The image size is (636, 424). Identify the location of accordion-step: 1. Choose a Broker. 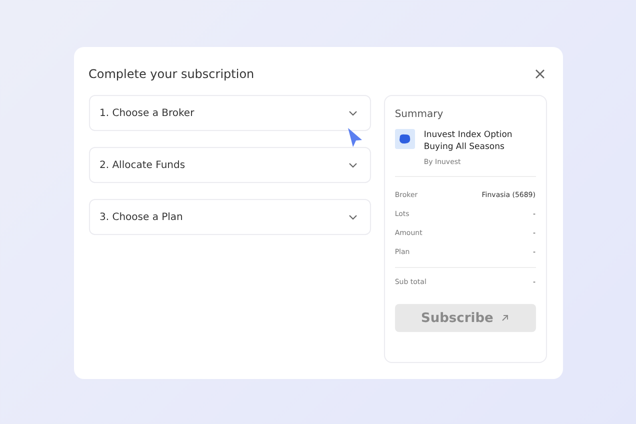
(229, 113).